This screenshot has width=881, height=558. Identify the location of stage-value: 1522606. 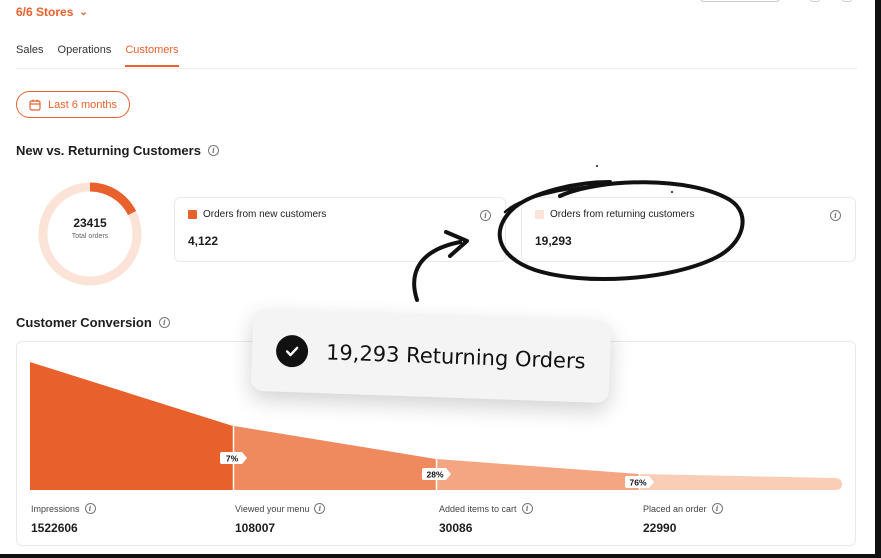
(54, 528).